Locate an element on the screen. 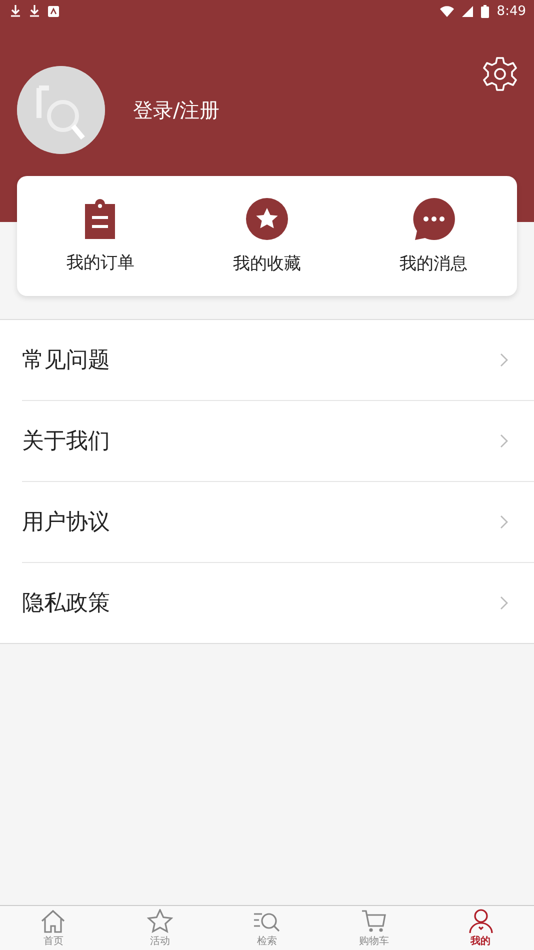 The height and width of the screenshot is (950, 534). shortcut-label: 我的订单 is located at coordinates (100, 262).